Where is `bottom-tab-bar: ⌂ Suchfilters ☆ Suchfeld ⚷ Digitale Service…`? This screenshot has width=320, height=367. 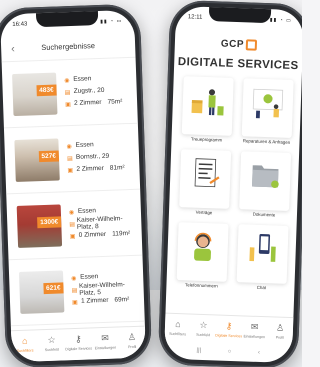
bottom-tab-bar: ⌂ Suchfilters ☆ Suchfeld ⚷ Digitale Service… is located at coordinates (229, 331).